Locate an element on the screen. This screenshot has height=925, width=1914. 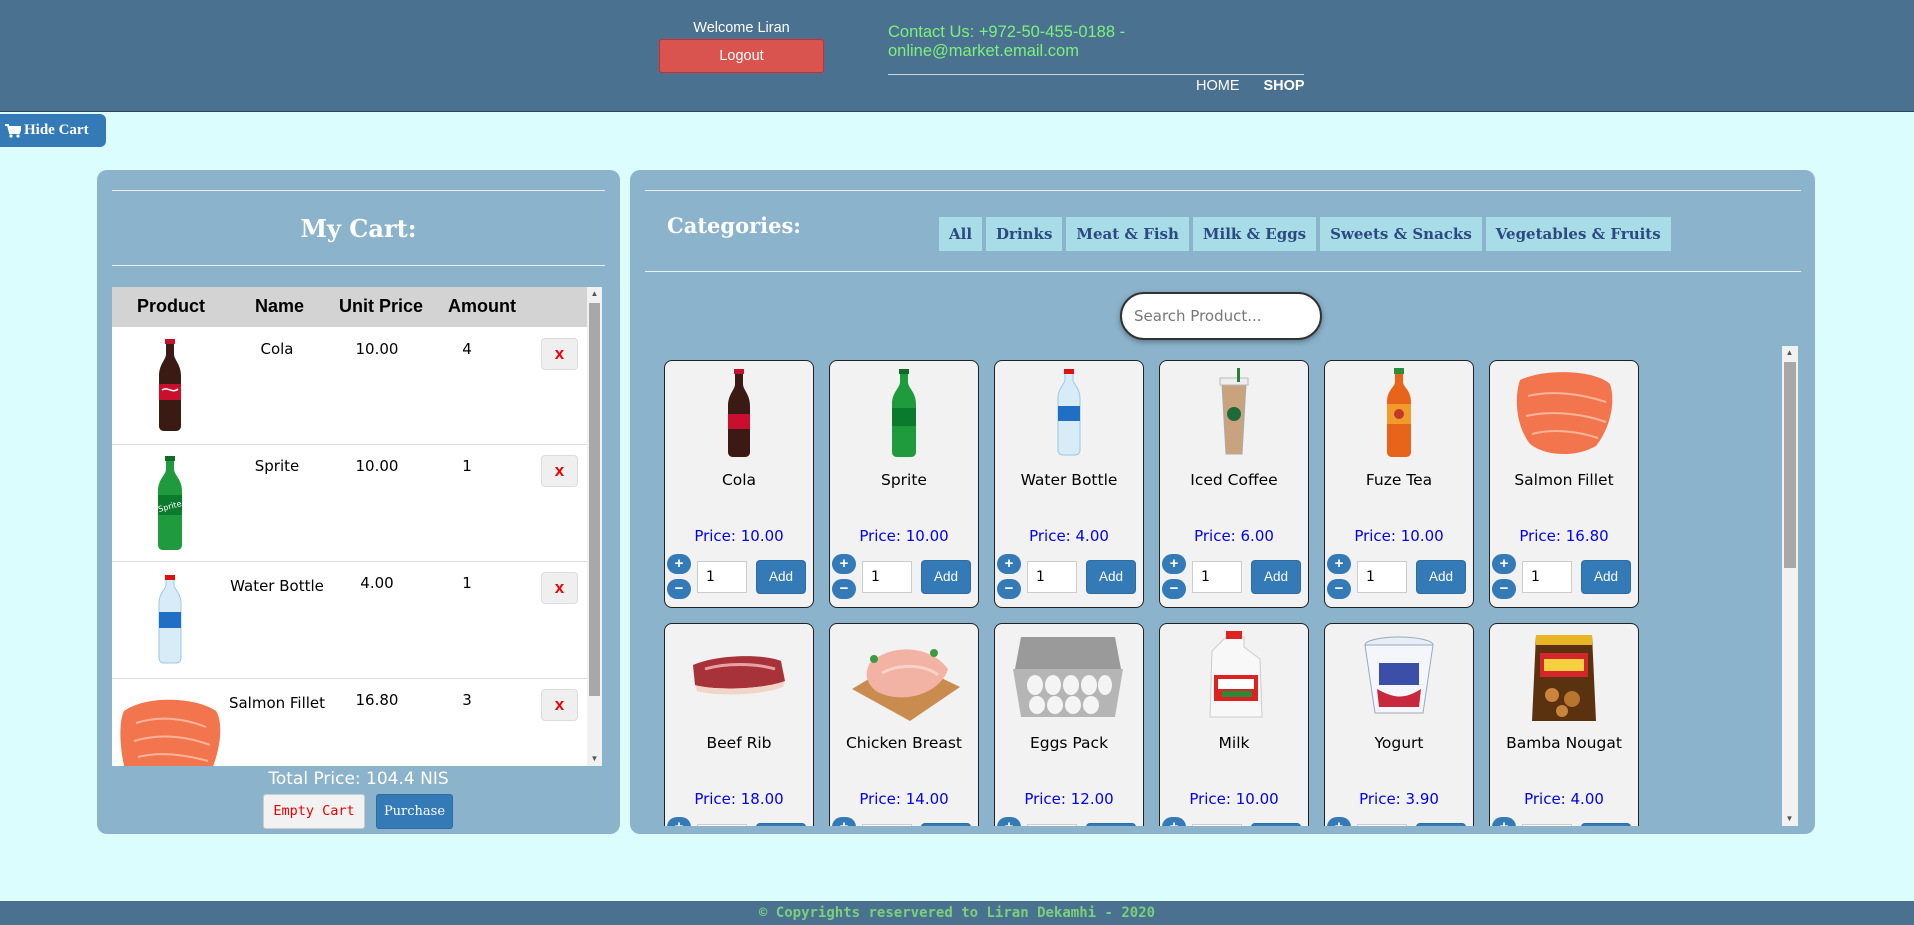
cart-item-amount: 4 is located at coordinates (467, 349).